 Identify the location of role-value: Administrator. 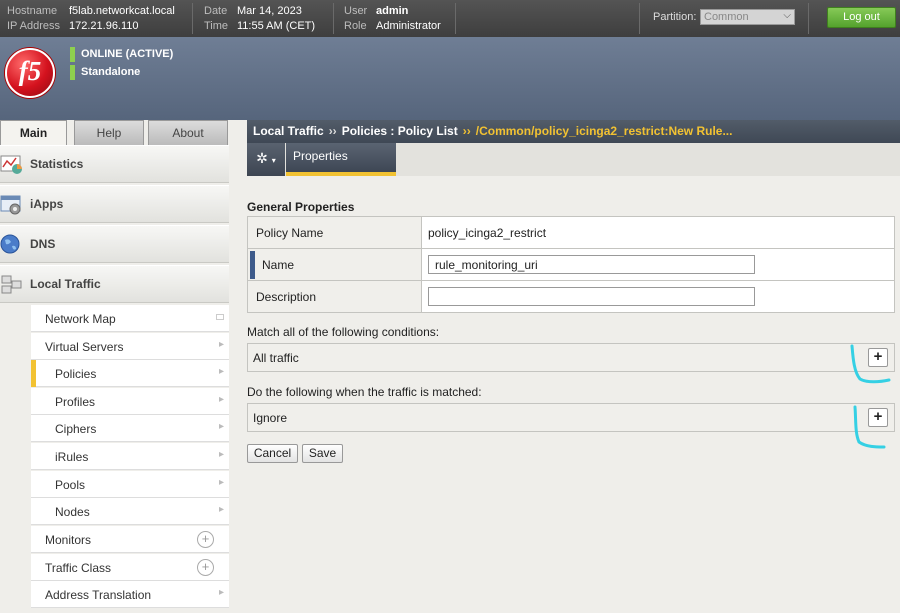
(408, 26).